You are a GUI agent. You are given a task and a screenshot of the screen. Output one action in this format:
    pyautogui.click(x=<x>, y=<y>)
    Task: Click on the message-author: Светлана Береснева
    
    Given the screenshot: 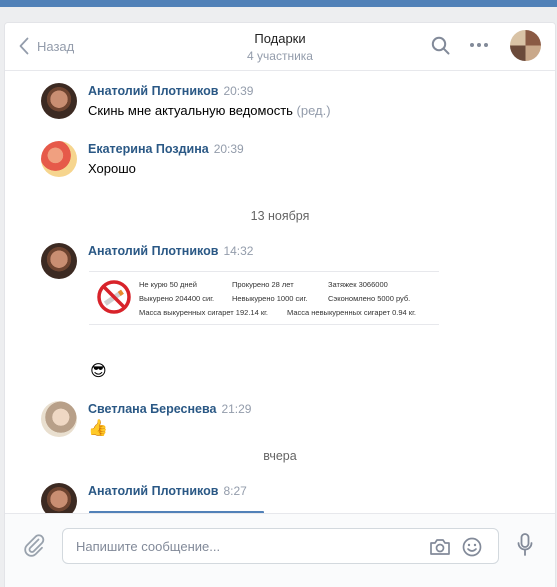 What is the action you would take?
    pyautogui.click(x=152, y=409)
    